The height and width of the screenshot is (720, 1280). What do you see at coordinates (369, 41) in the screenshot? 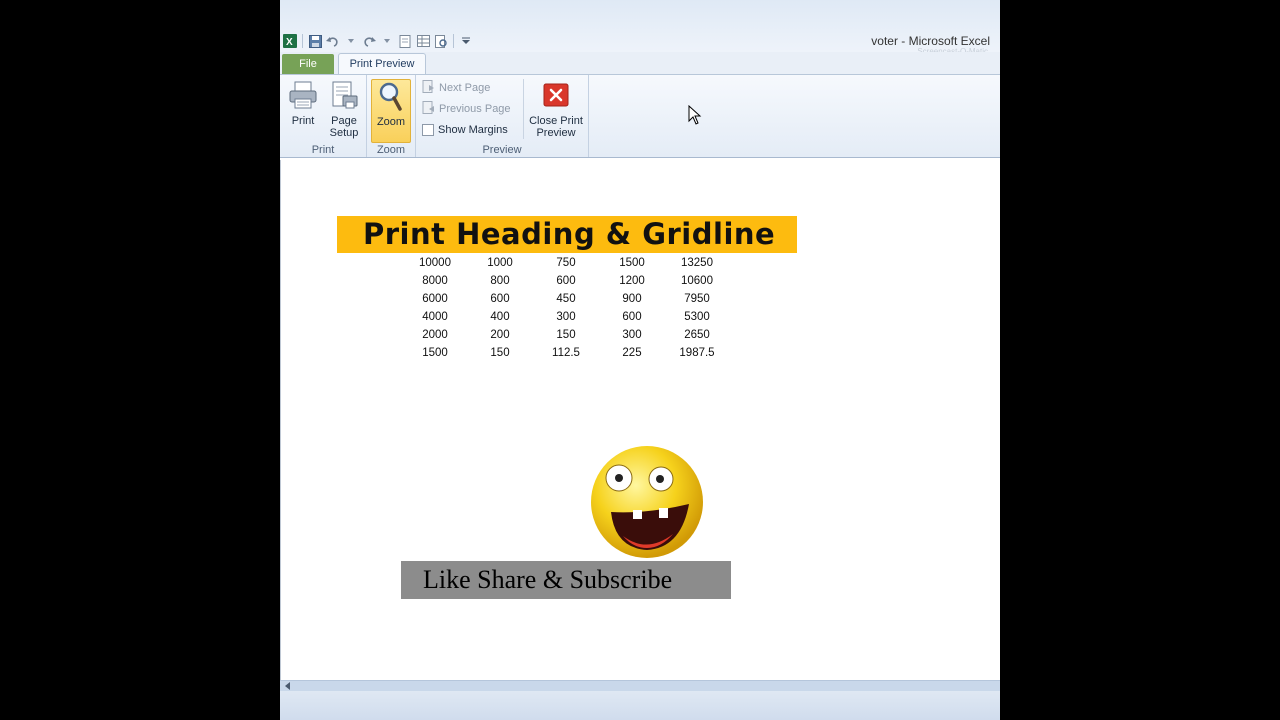
I see `redo-icon` at bounding box center [369, 41].